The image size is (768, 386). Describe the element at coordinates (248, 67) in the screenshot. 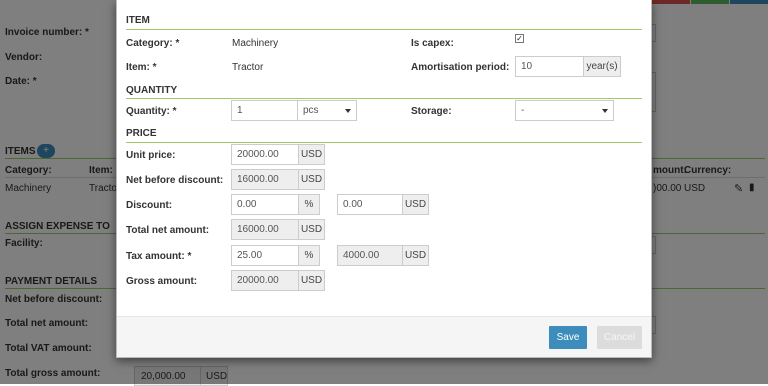

I see `item-value: Tractor` at that location.